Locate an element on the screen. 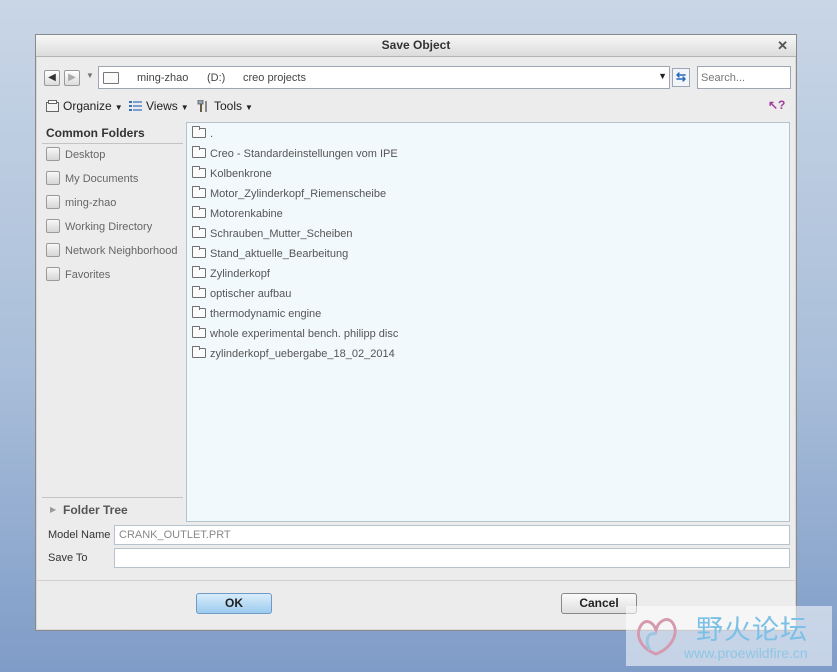 This screenshot has width=837, height=672. common-folders-header: Common Folders is located at coordinates (95, 133).